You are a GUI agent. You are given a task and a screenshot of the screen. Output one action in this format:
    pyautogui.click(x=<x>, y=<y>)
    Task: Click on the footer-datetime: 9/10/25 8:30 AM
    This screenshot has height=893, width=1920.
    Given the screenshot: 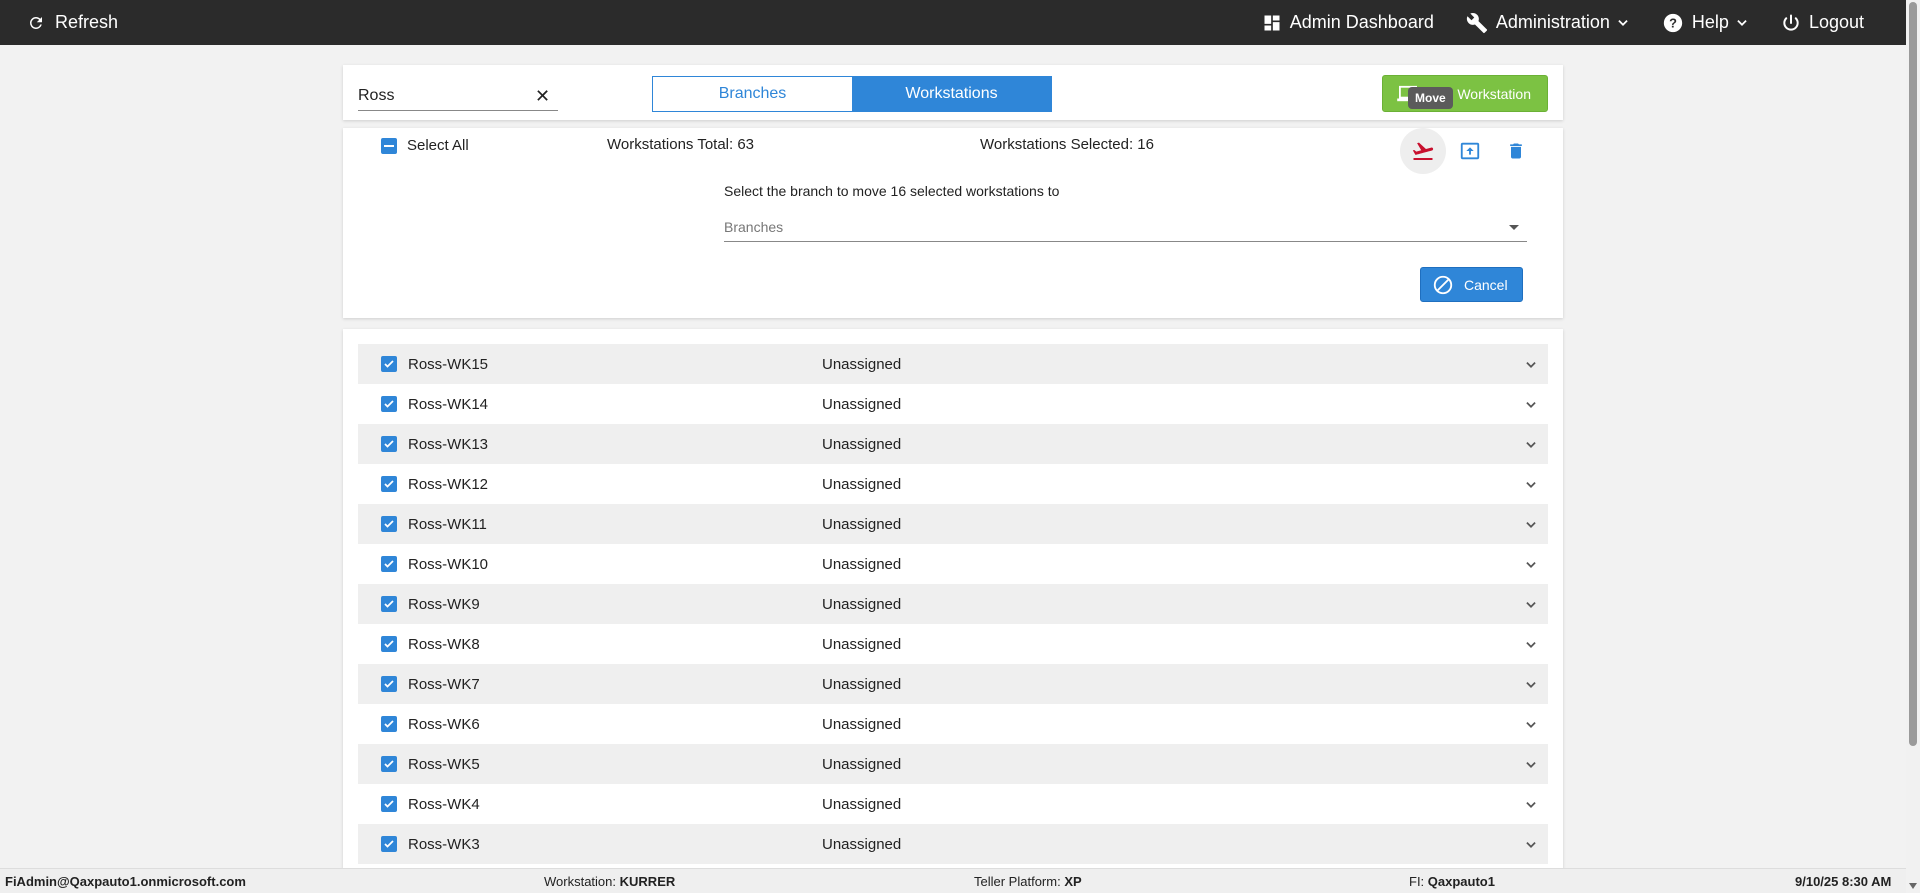 What is the action you would take?
    pyautogui.click(x=1843, y=881)
    